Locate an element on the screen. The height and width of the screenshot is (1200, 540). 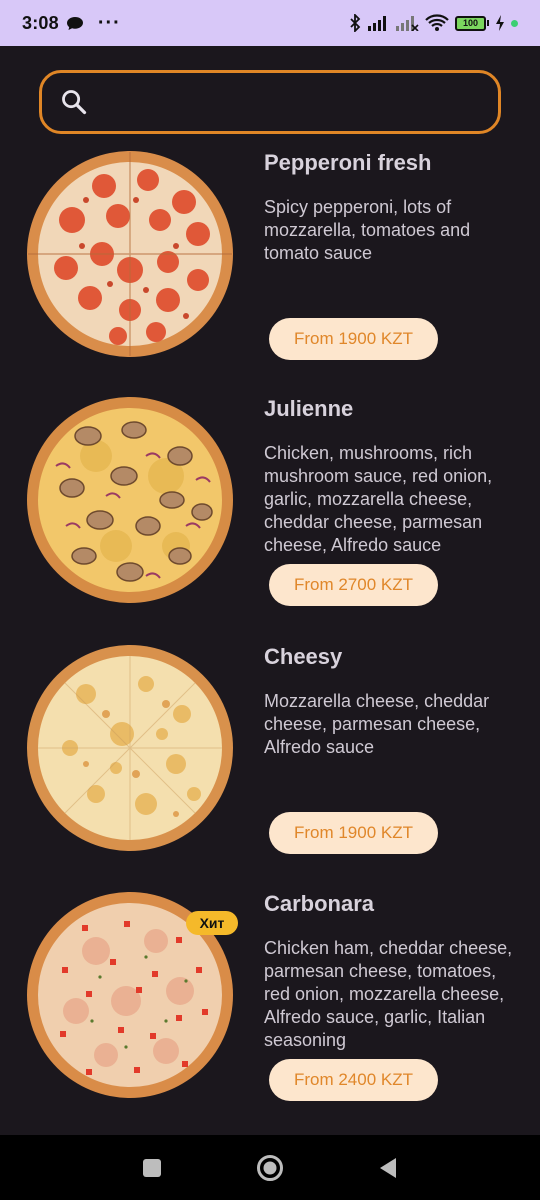
recents-button is located at coordinates (152, 1168).